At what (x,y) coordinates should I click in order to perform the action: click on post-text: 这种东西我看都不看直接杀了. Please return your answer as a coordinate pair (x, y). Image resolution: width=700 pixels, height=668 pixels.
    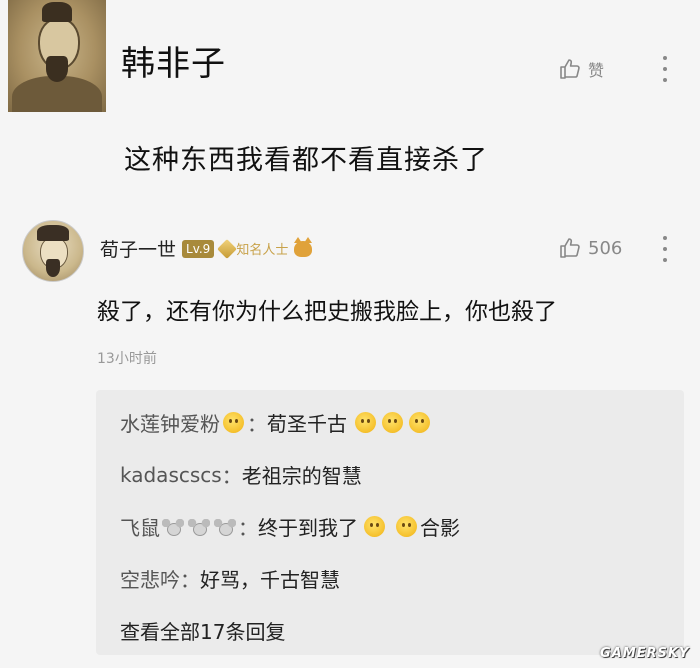
    Looking at the image, I should click on (306, 160).